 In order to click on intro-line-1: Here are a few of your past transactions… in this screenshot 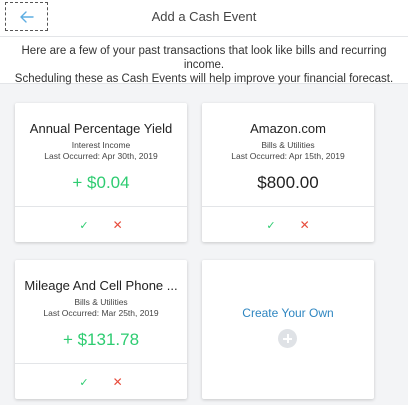, I will do `click(204, 58)`.